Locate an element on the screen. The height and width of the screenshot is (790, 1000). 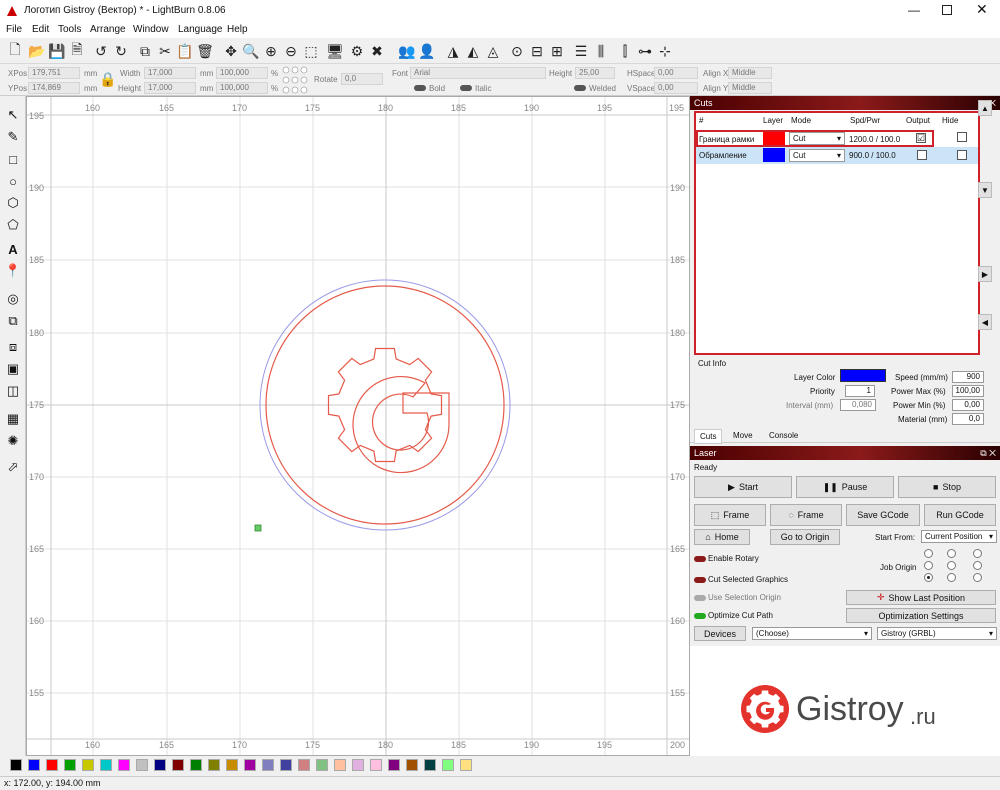
undo-icon: ↺ is located at coordinates (101, 51).